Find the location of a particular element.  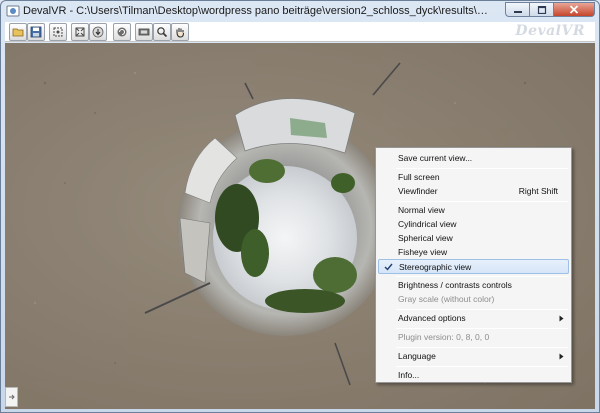

panorama-icon is located at coordinates (144, 32).